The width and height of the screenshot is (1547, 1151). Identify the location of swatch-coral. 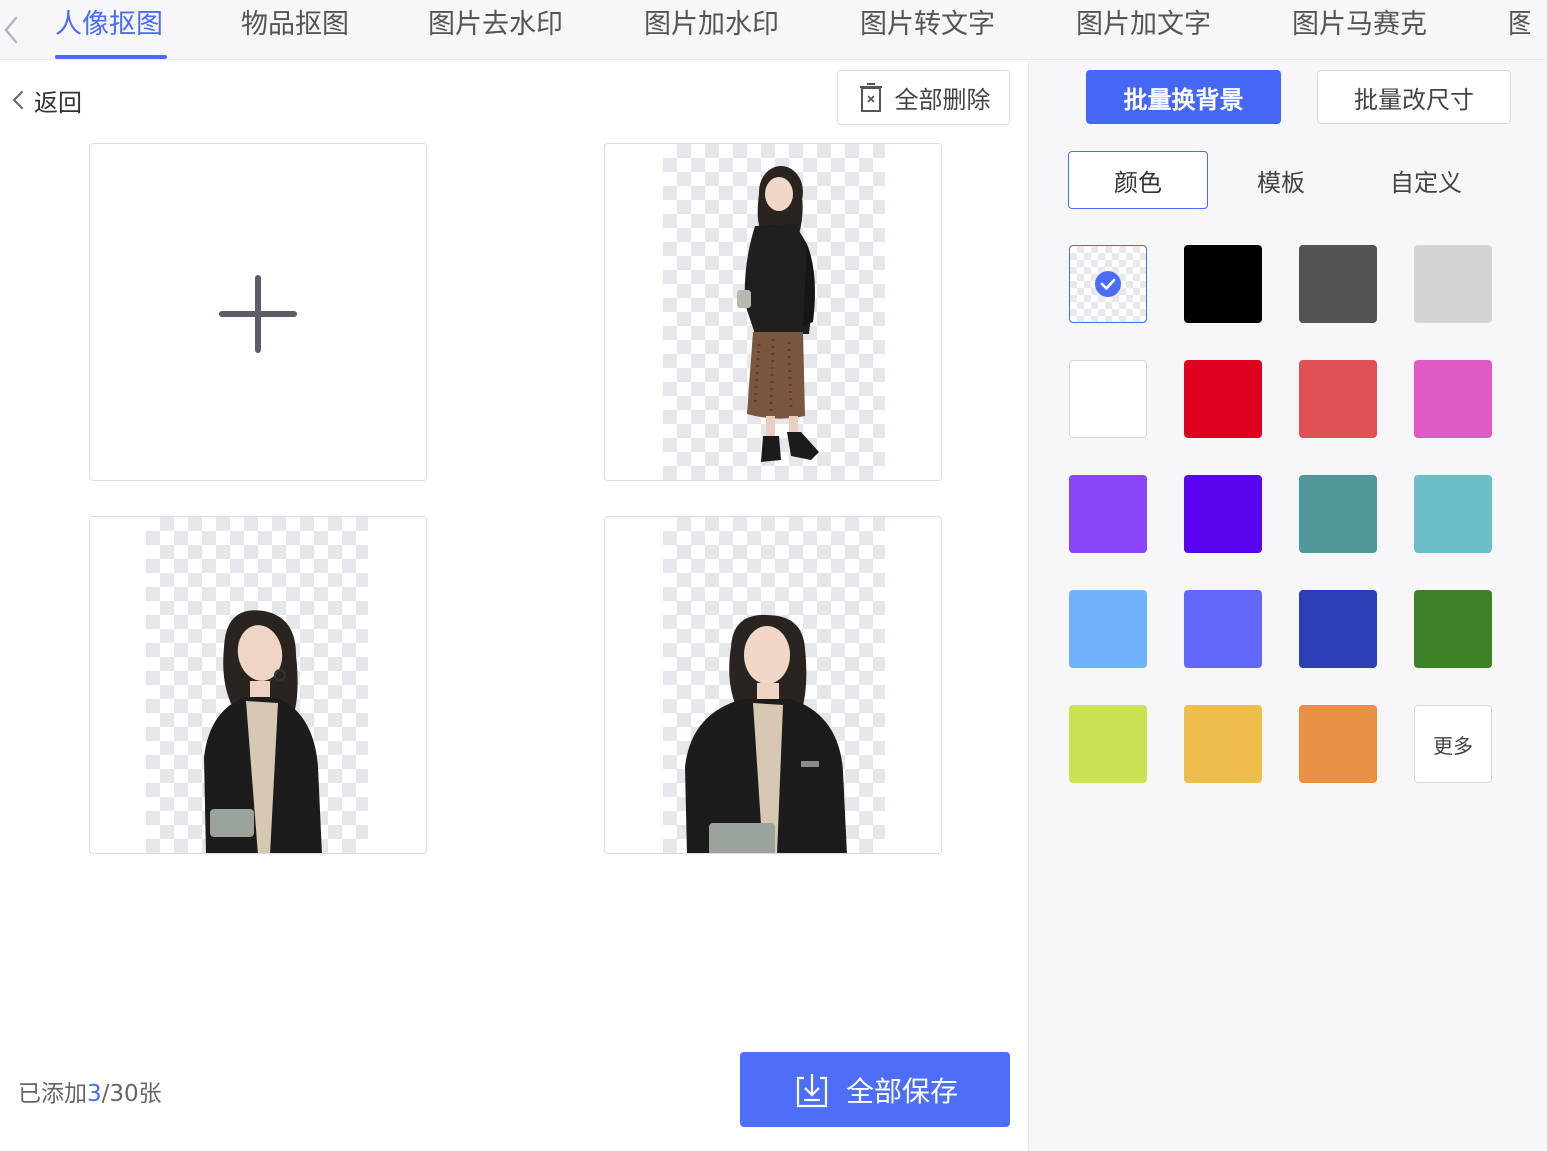
(1338, 399).